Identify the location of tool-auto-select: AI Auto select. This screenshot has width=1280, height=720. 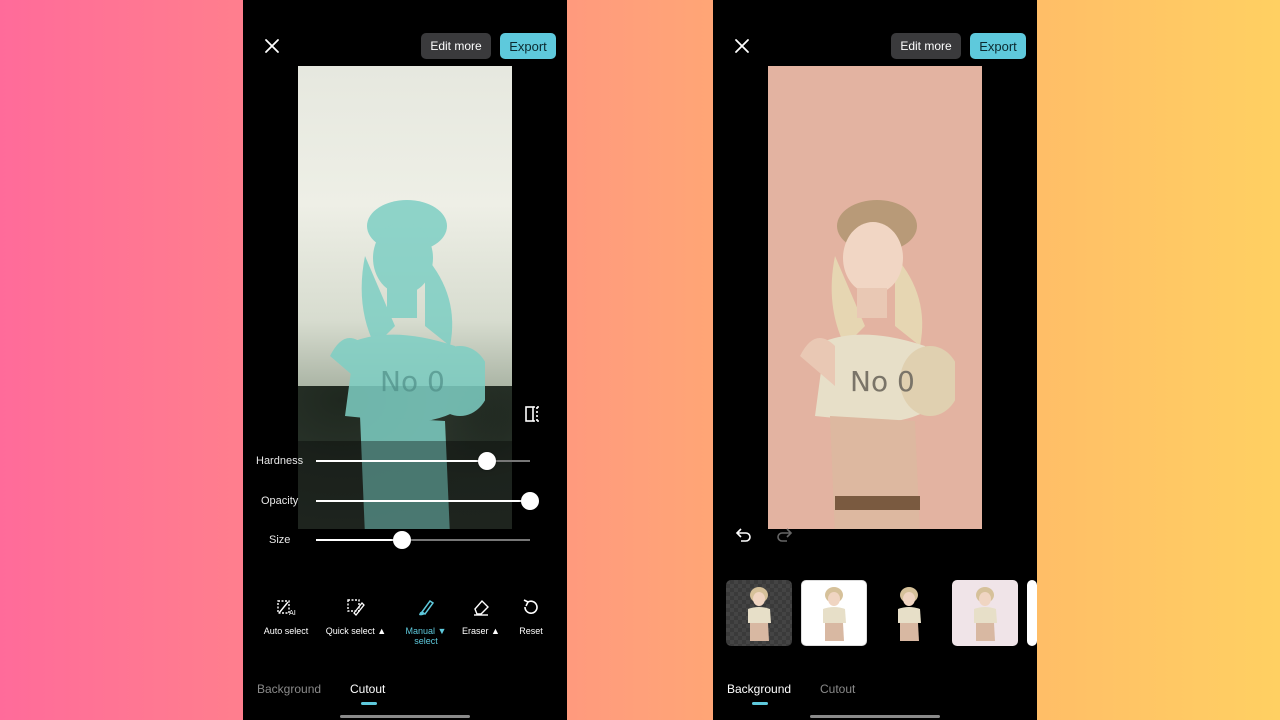
(286, 616).